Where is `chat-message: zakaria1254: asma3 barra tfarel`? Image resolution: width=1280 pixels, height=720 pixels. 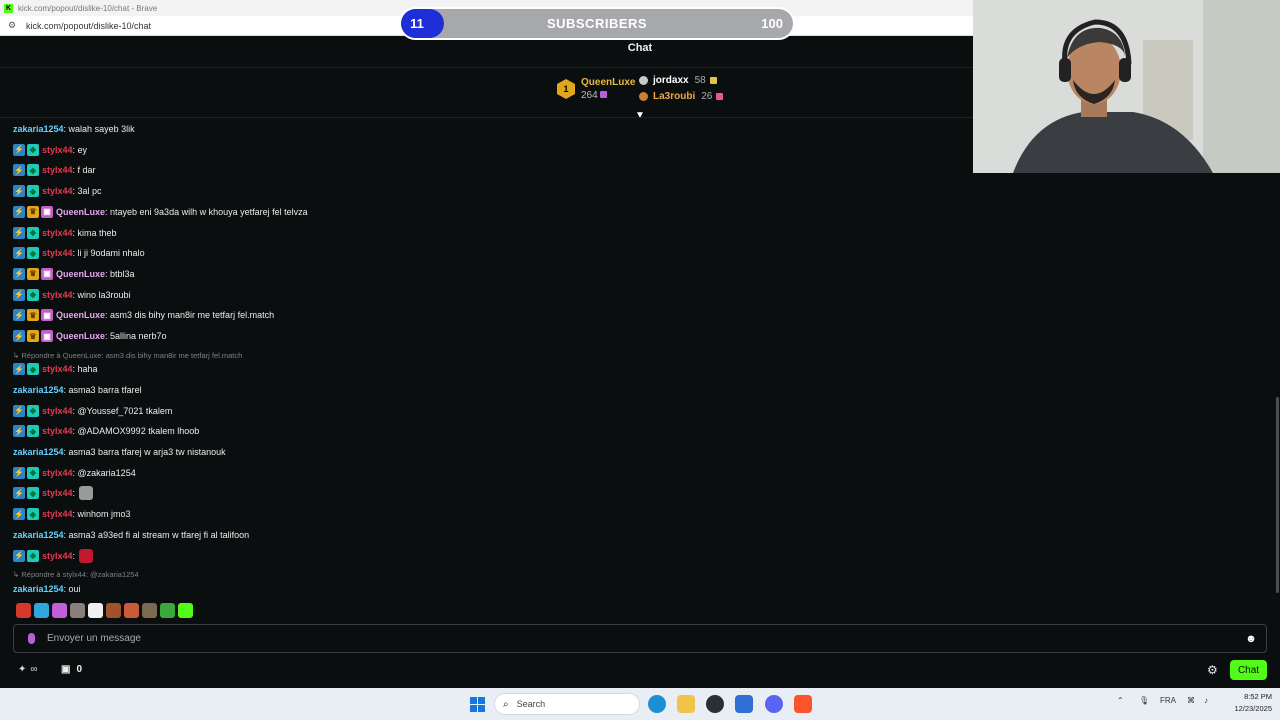 chat-message: zakaria1254: asma3 barra tfarel is located at coordinates (77, 390).